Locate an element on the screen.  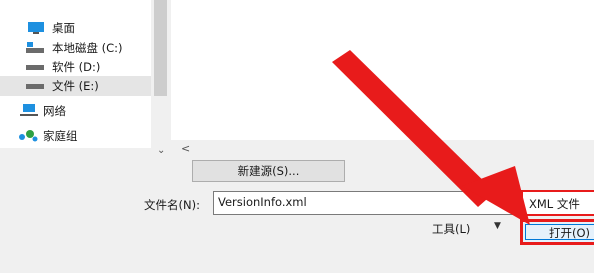
navigation-pane: 桌面 本地磁盘 (C:) 软件 (D:) 文件 (E:) 网络 家庭组 is located at coordinates (75, 74).